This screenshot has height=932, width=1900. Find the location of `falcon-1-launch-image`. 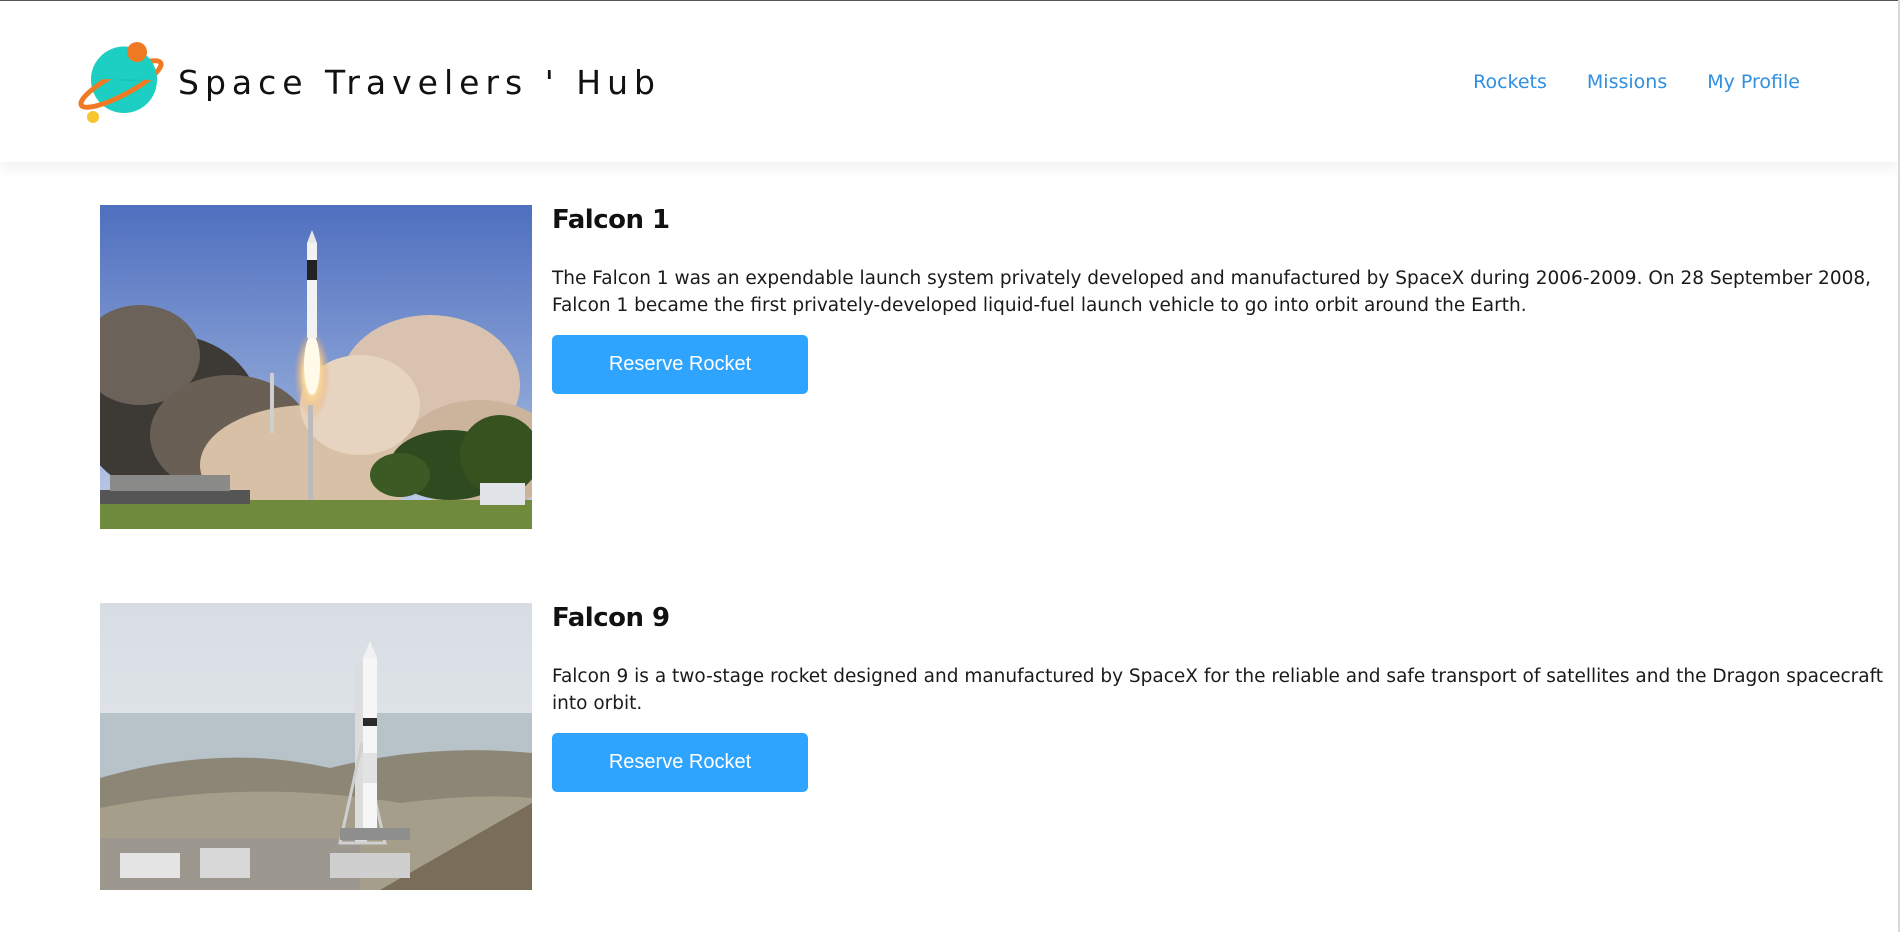

falcon-1-launch-image is located at coordinates (316, 367).